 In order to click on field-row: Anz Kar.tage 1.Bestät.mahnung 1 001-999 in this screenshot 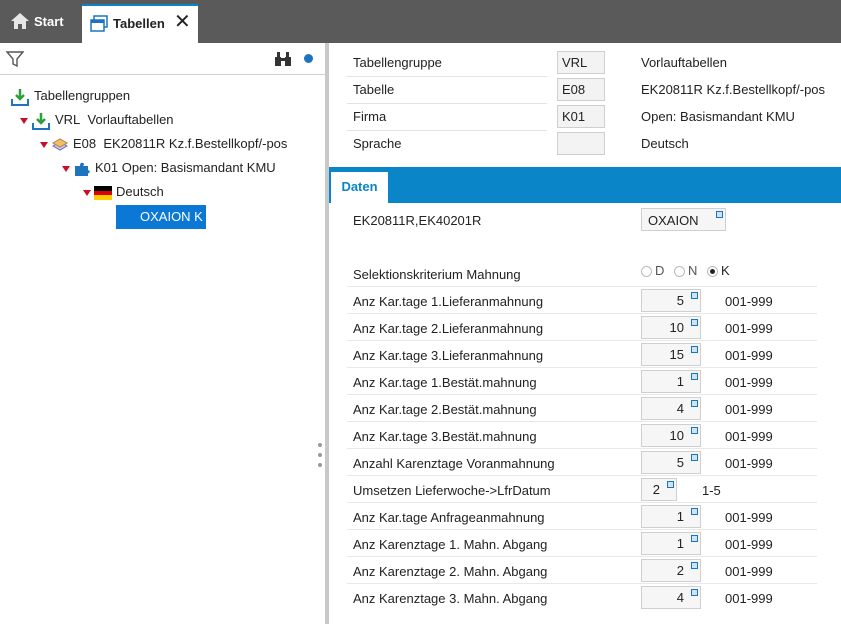, I will do `click(582, 381)`.